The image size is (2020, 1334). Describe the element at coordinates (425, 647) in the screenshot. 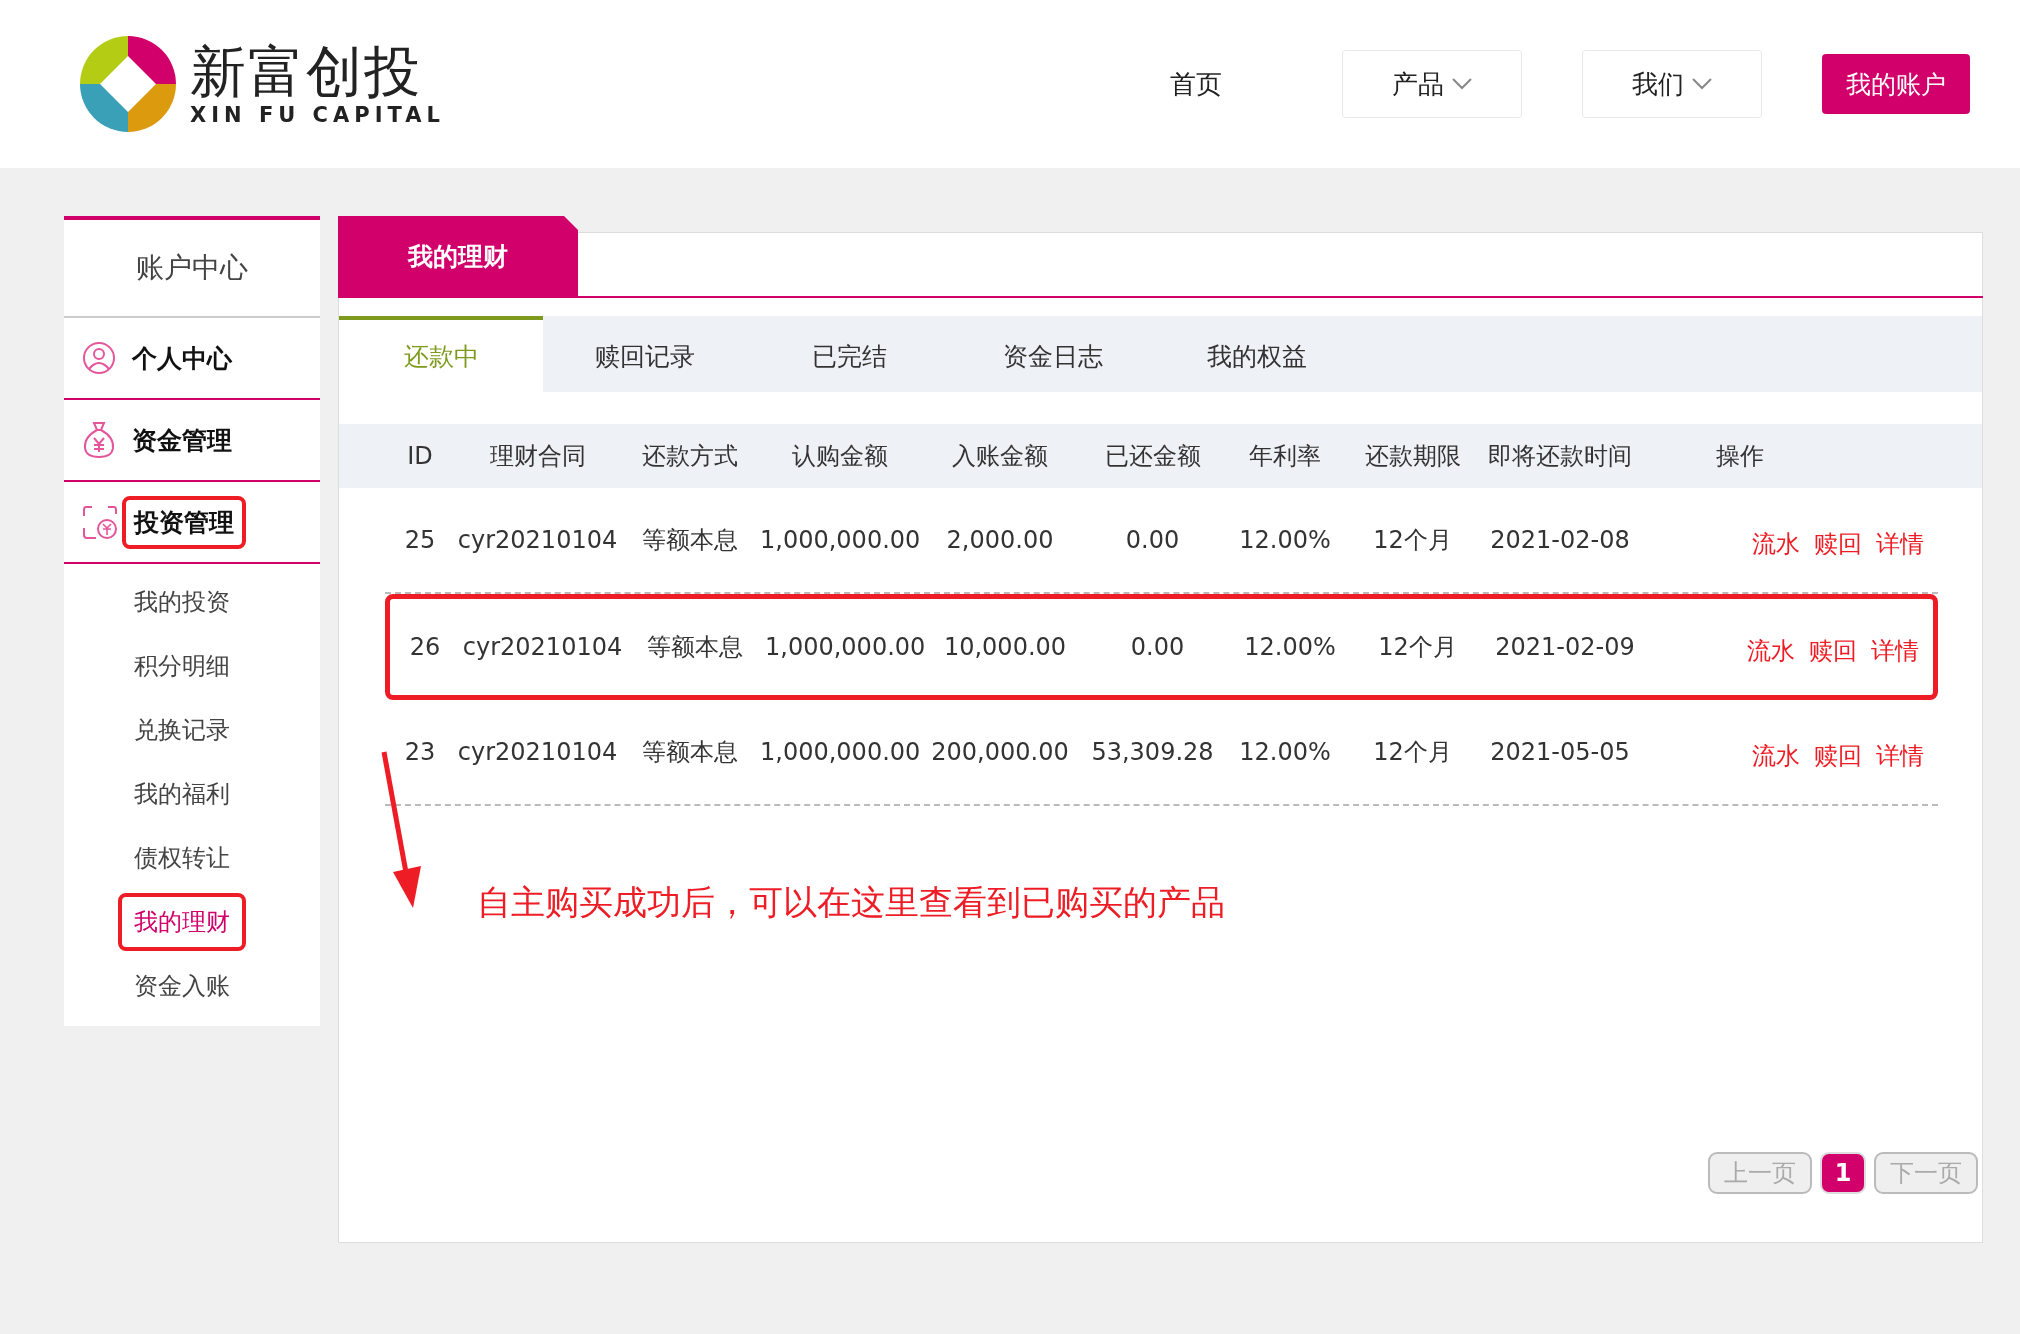

I see `table-cell-text: 26` at that location.